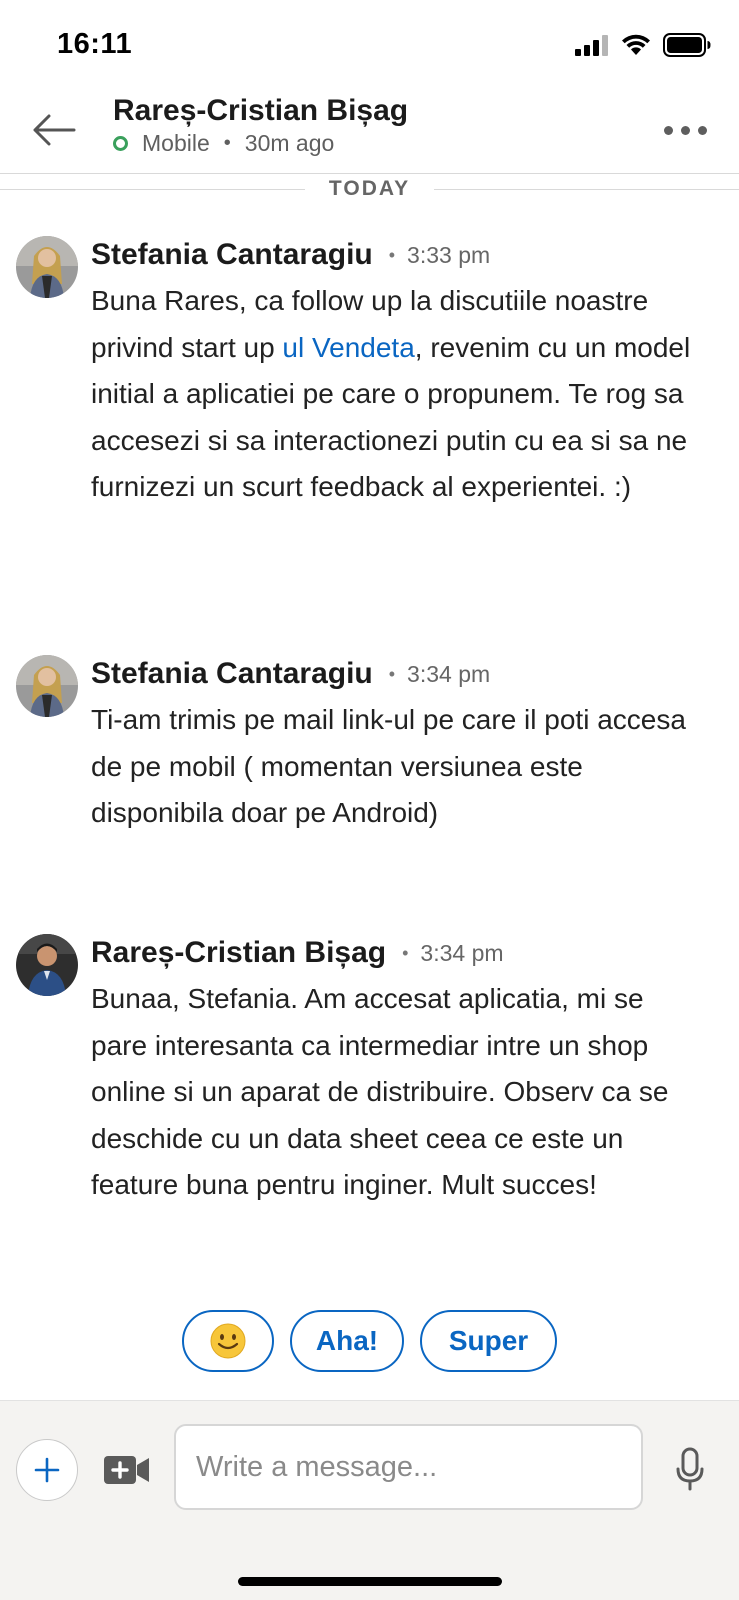 The width and height of the screenshot is (739, 1600). Describe the element at coordinates (408, 1467) in the screenshot. I see `message-input` at that location.